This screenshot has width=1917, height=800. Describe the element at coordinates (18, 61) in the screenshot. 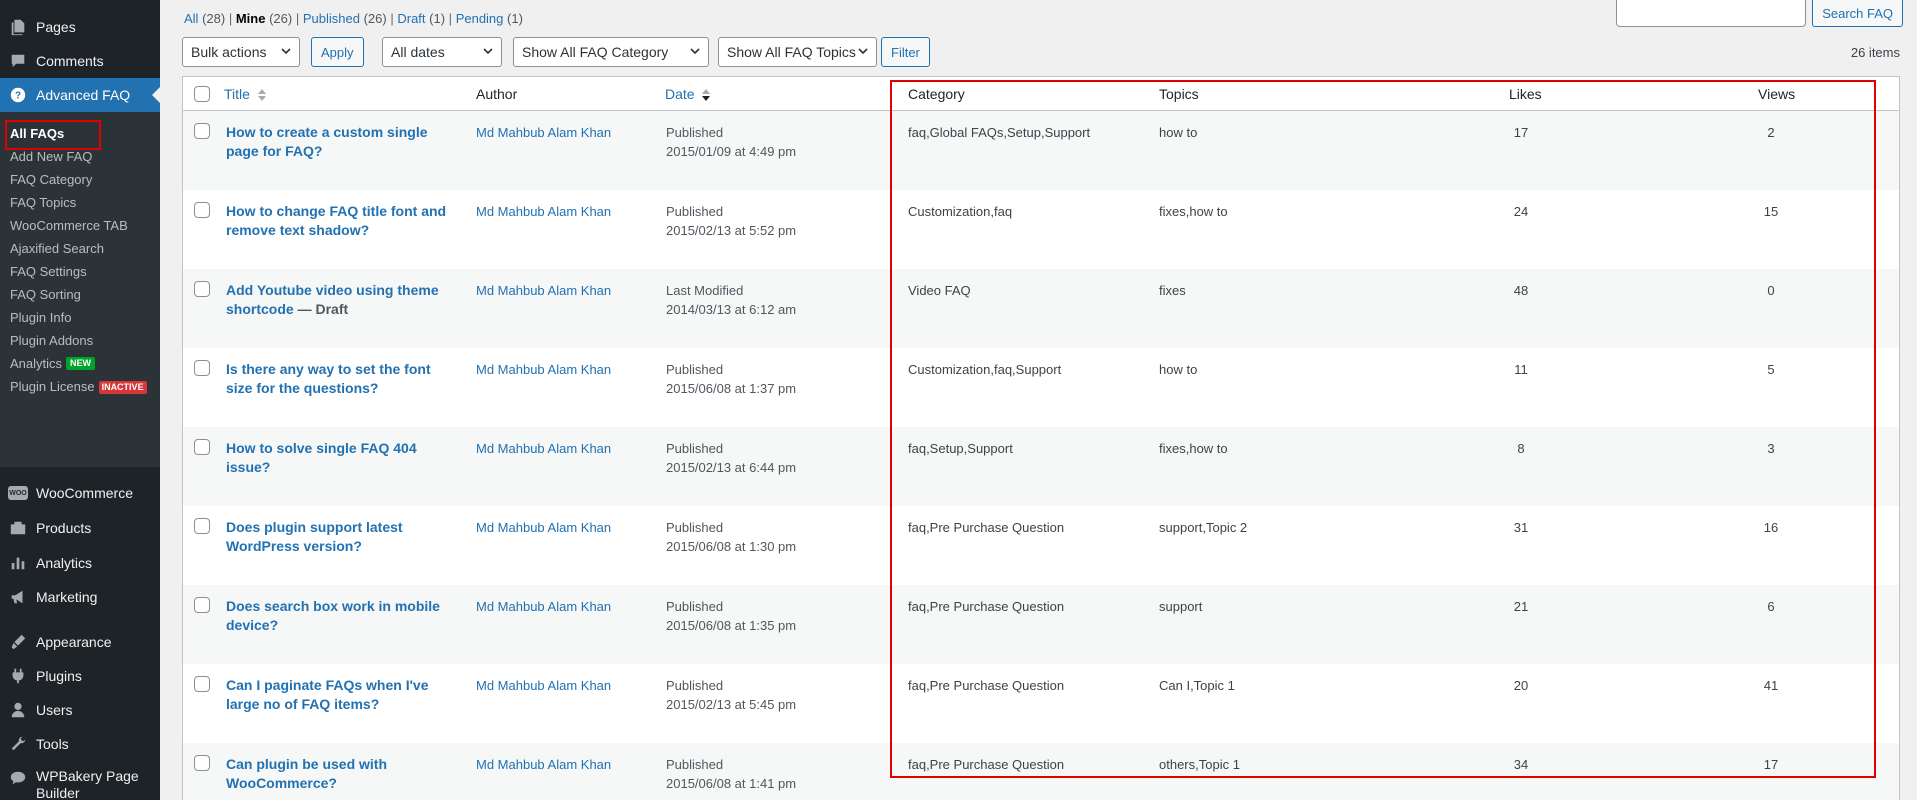

I see `comments-icon` at that location.